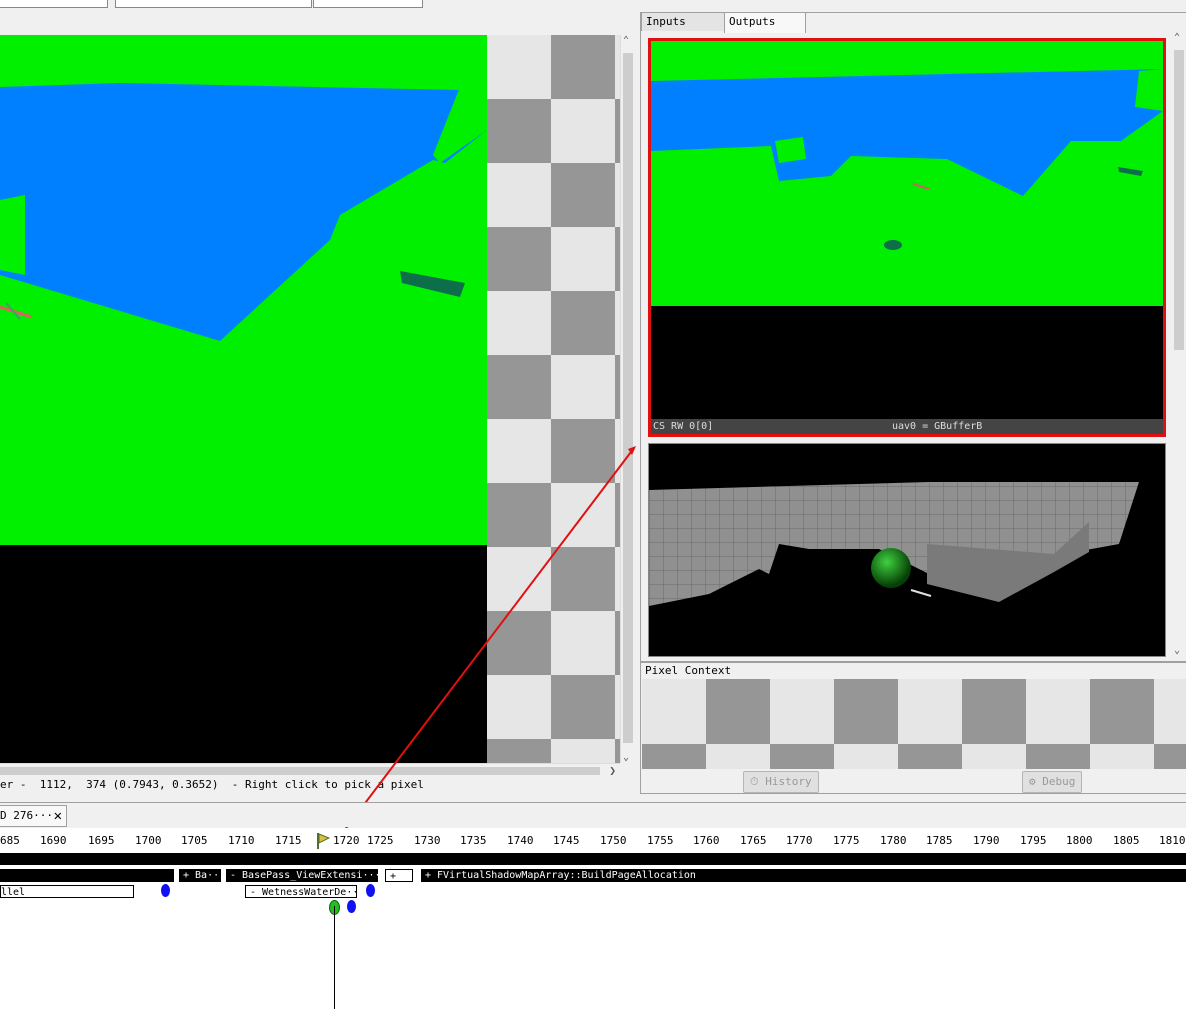 This screenshot has height=1009, width=1186. What do you see at coordinates (553, 399) in the screenshot?
I see `transparency-checkerboard` at bounding box center [553, 399].